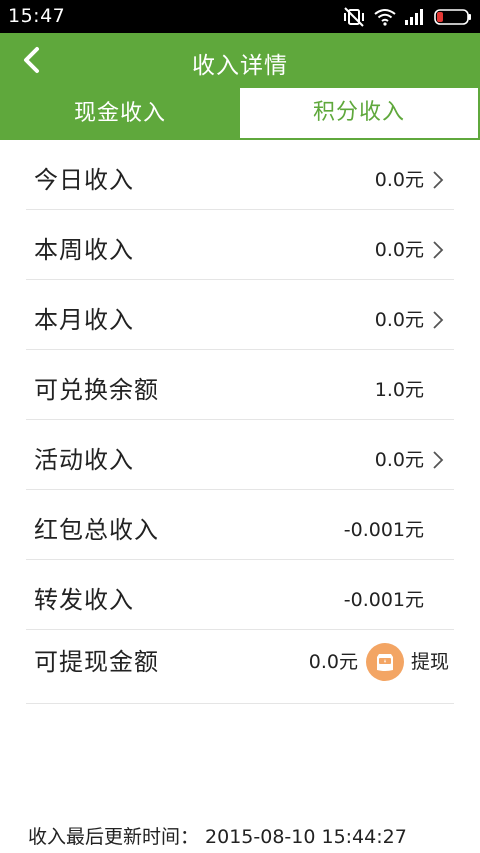 The width and height of the screenshot is (480, 853). What do you see at coordinates (385, 17) in the screenshot?
I see `wifi-icon` at bounding box center [385, 17].